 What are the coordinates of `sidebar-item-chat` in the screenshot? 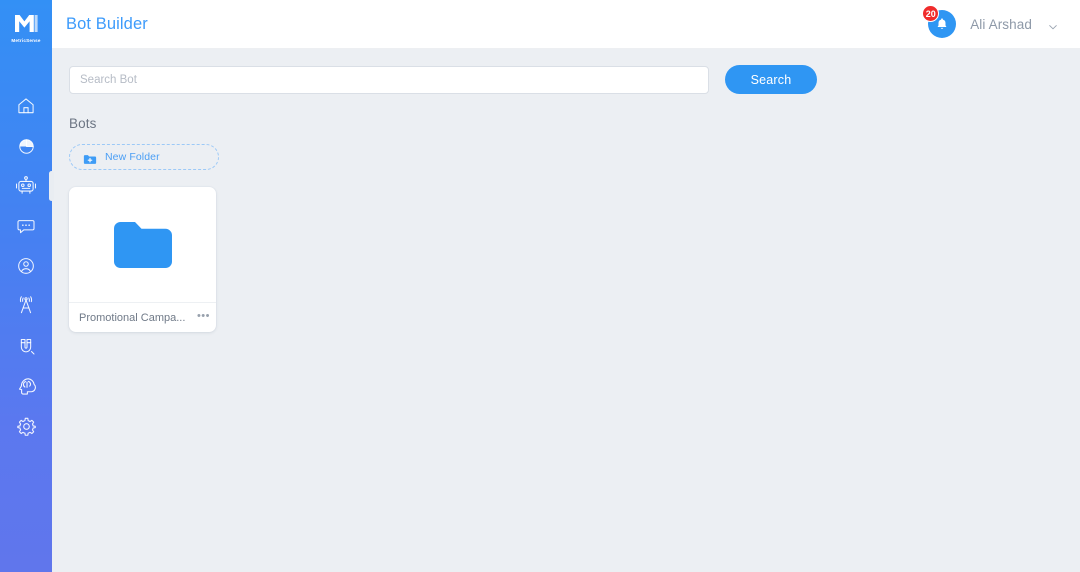 It's located at (26, 226).